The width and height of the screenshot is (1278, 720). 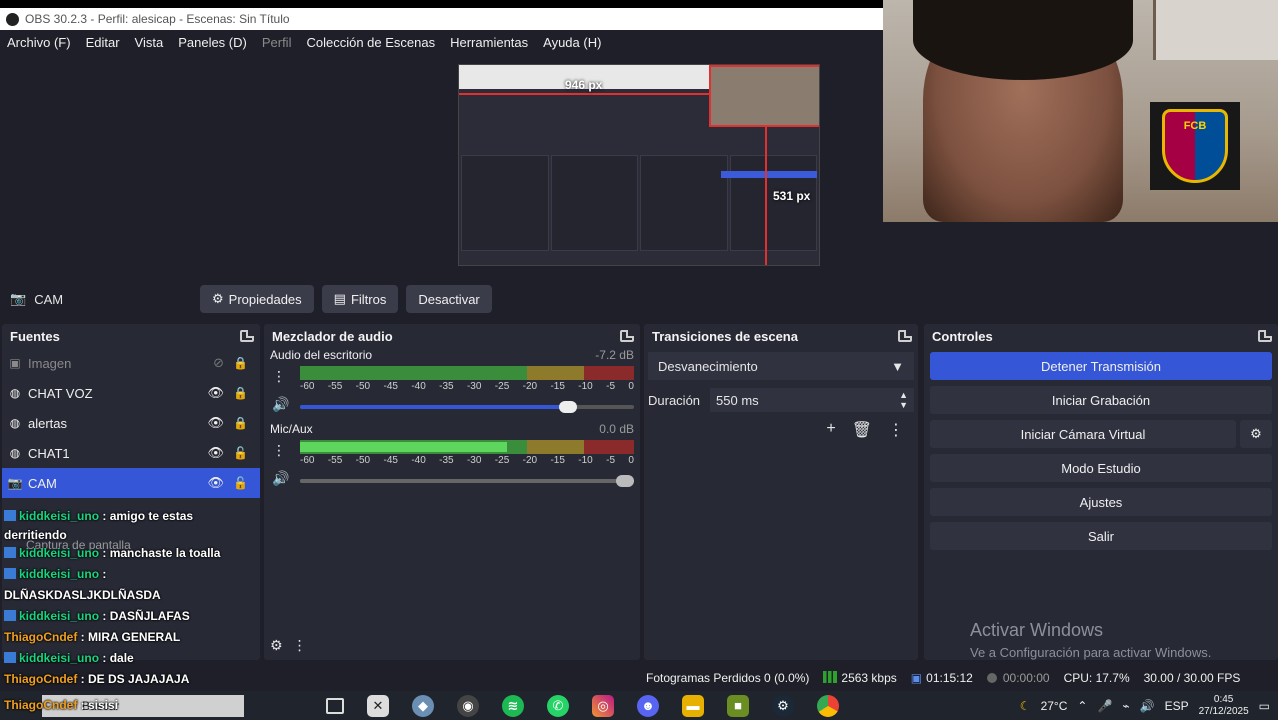 What do you see at coordinates (648, 705) in the screenshot?
I see `discord-icon: ☻` at bounding box center [648, 705].